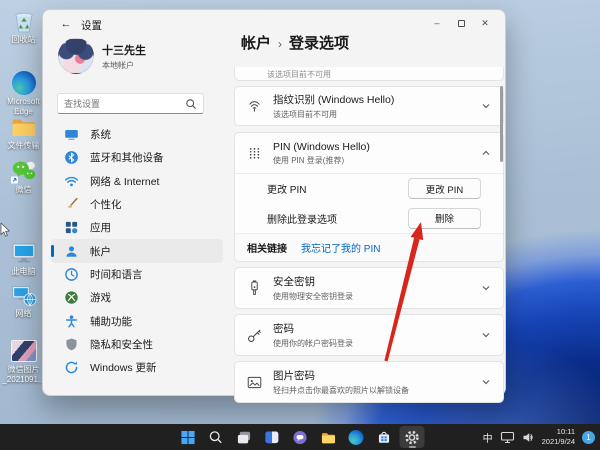 The width and height of the screenshot is (600, 450). I want to click on chat-button, so click(300, 437).